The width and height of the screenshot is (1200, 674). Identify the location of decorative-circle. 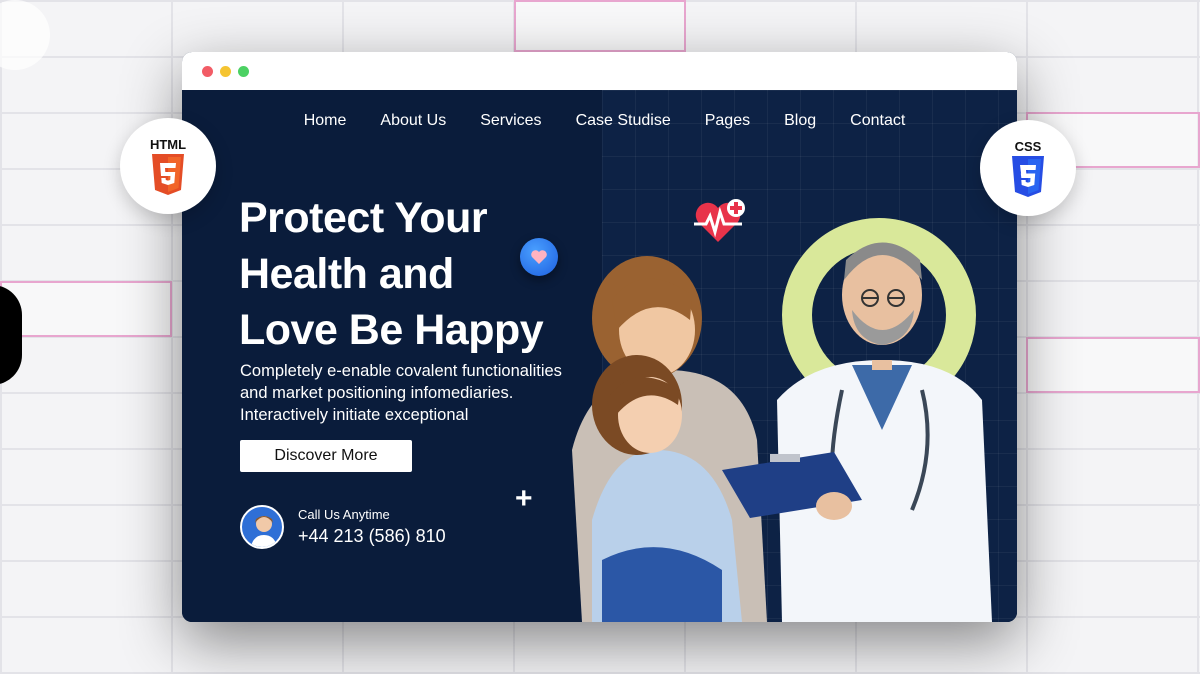
(25, 35).